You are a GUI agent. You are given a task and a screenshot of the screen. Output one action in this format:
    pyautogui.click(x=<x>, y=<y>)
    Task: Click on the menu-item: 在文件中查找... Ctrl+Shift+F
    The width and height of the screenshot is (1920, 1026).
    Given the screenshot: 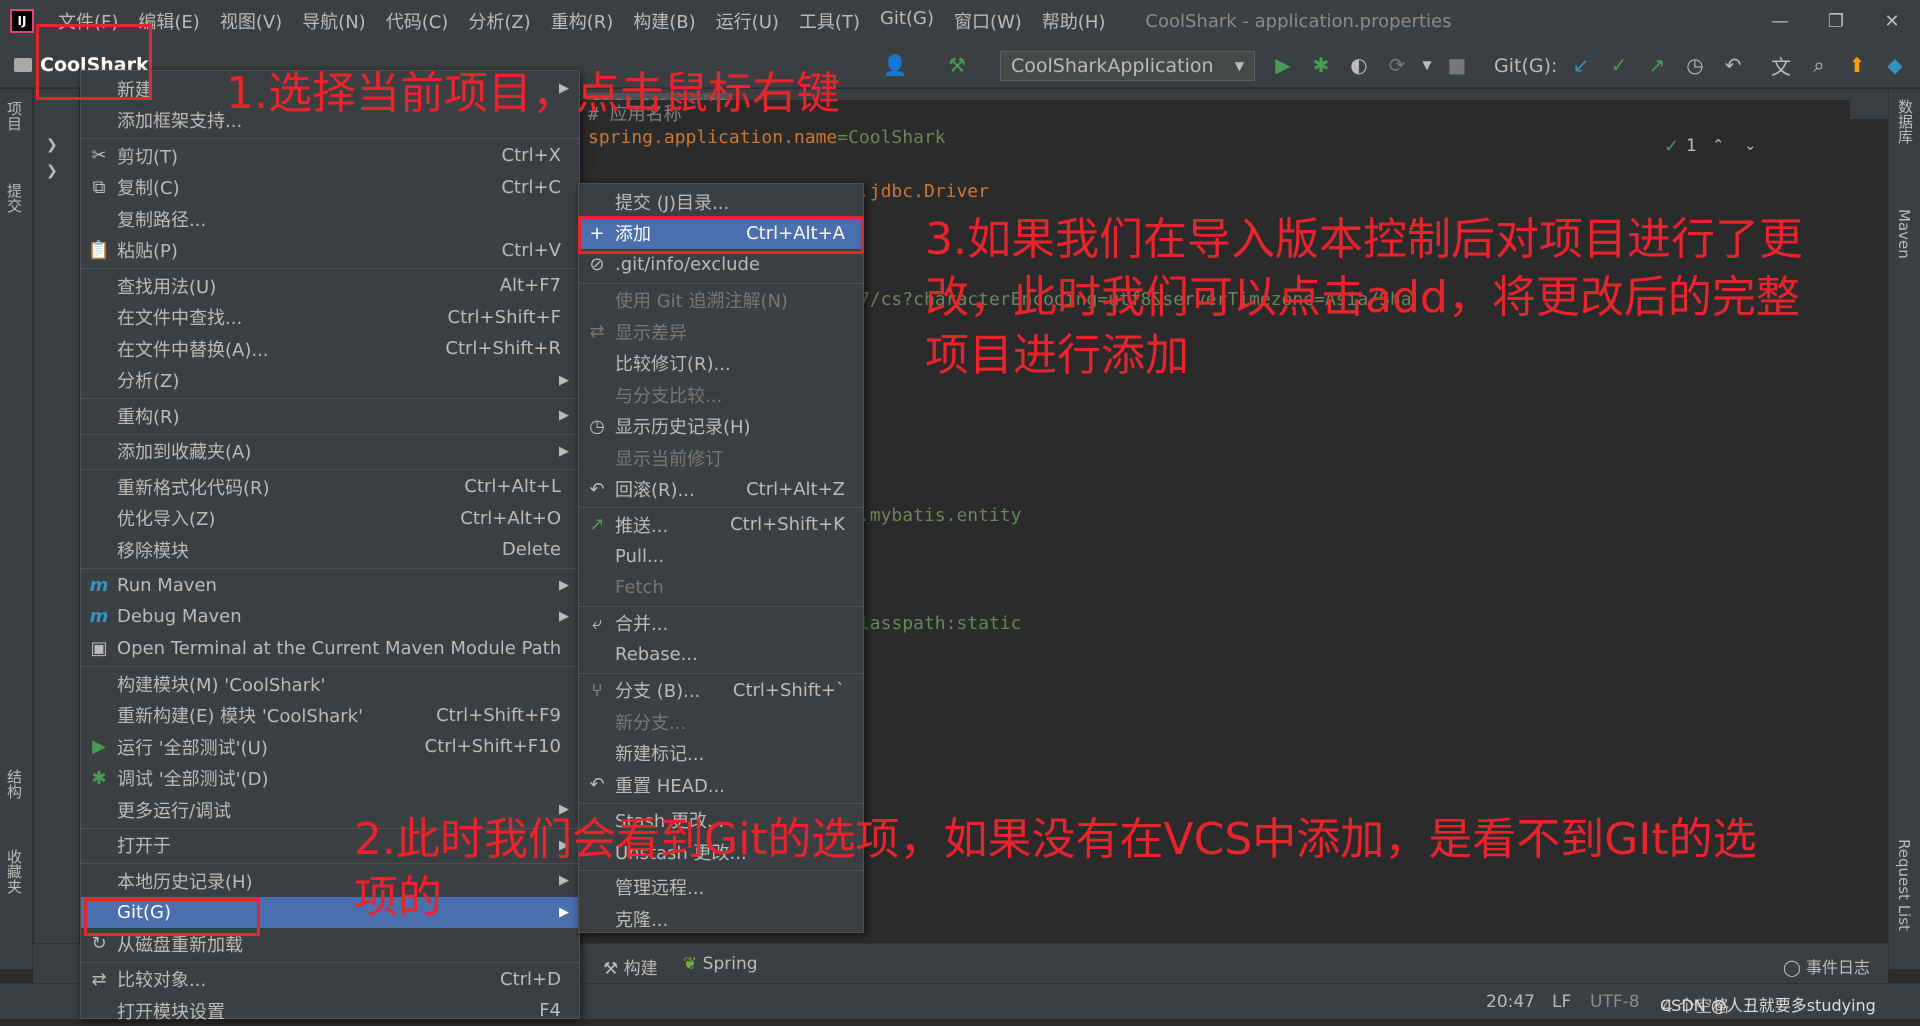 What is the action you would take?
    pyautogui.click(x=330, y=317)
    